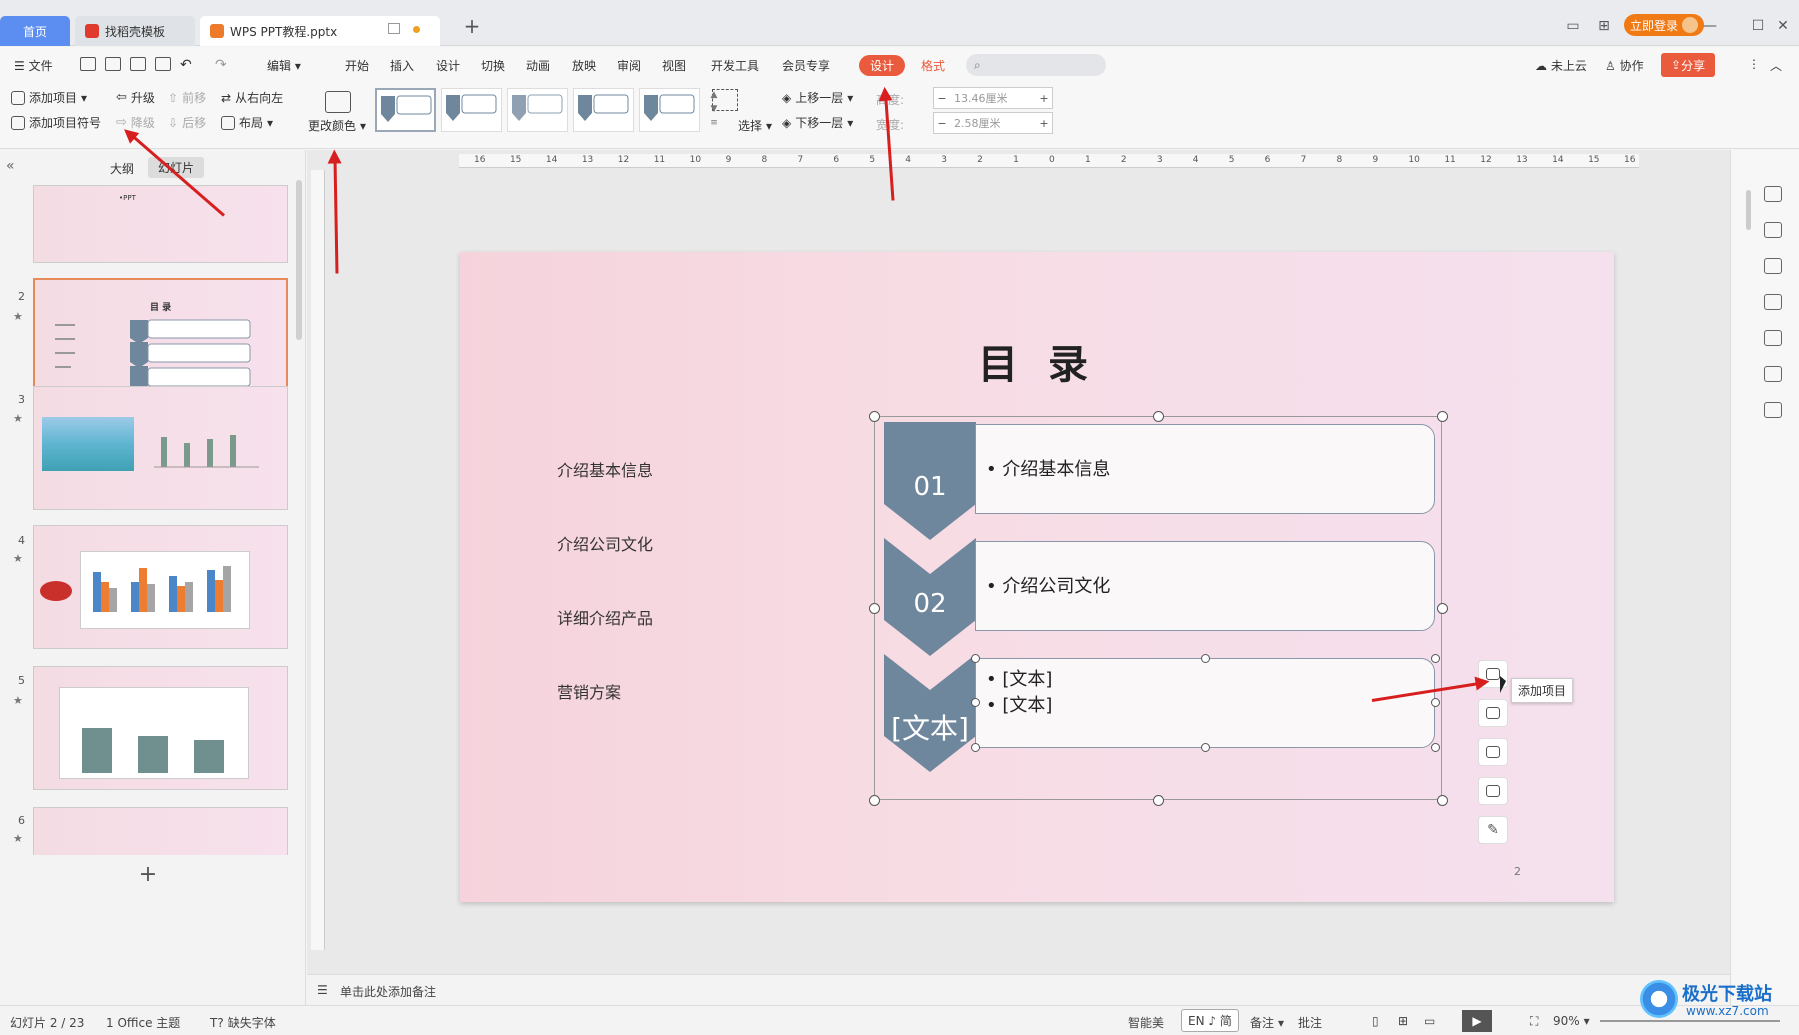  What do you see at coordinates (874, 800) in the screenshot?
I see `resize-handle-sw` at bounding box center [874, 800].